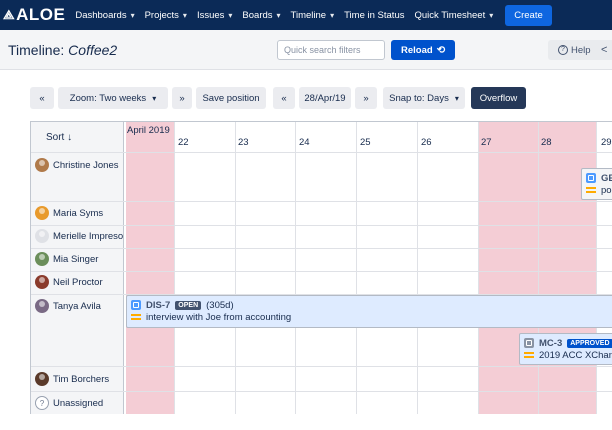 This screenshot has height=430, width=612. I want to click on create-button: Create, so click(528, 15).